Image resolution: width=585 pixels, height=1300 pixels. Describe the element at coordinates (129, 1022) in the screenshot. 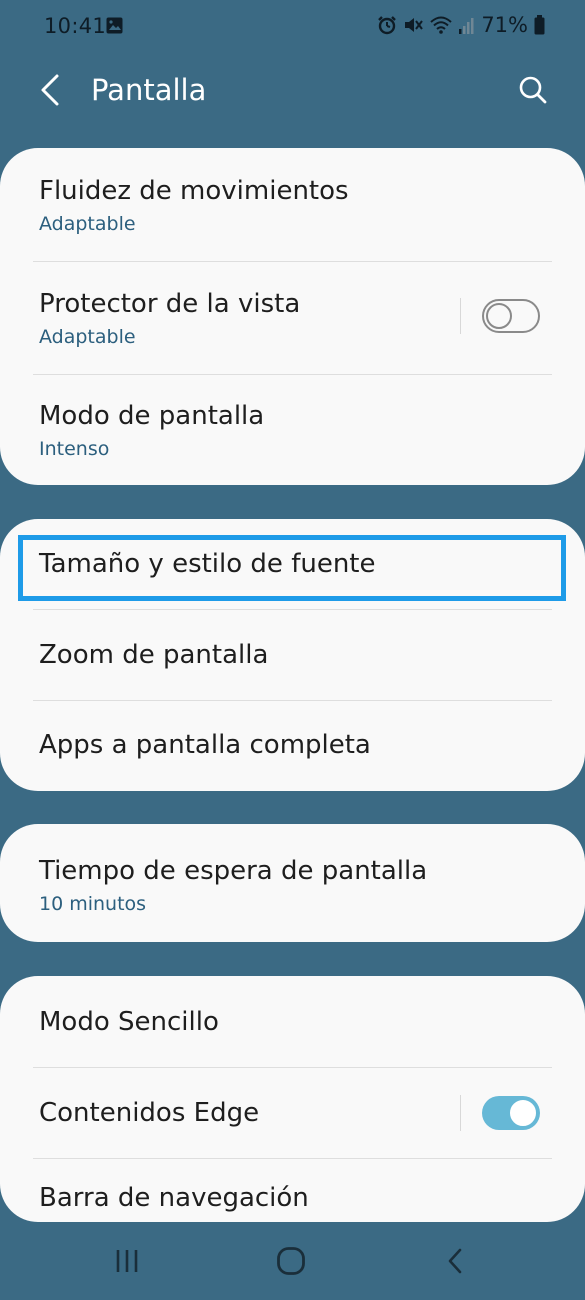

I see `setting-title: Modo Sencillo` at that location.